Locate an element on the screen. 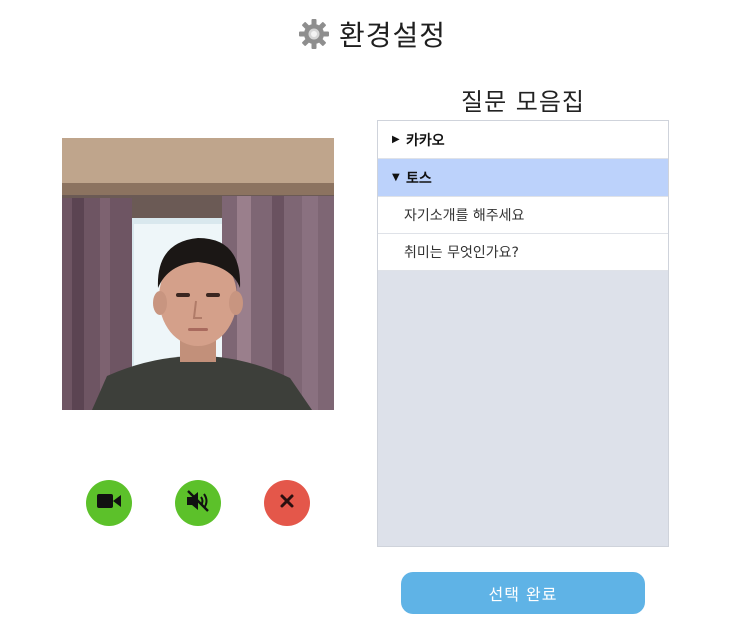 The width and height of the screenshot is (743, 626). audio-toggle-button is located at coordinates (198, 503).